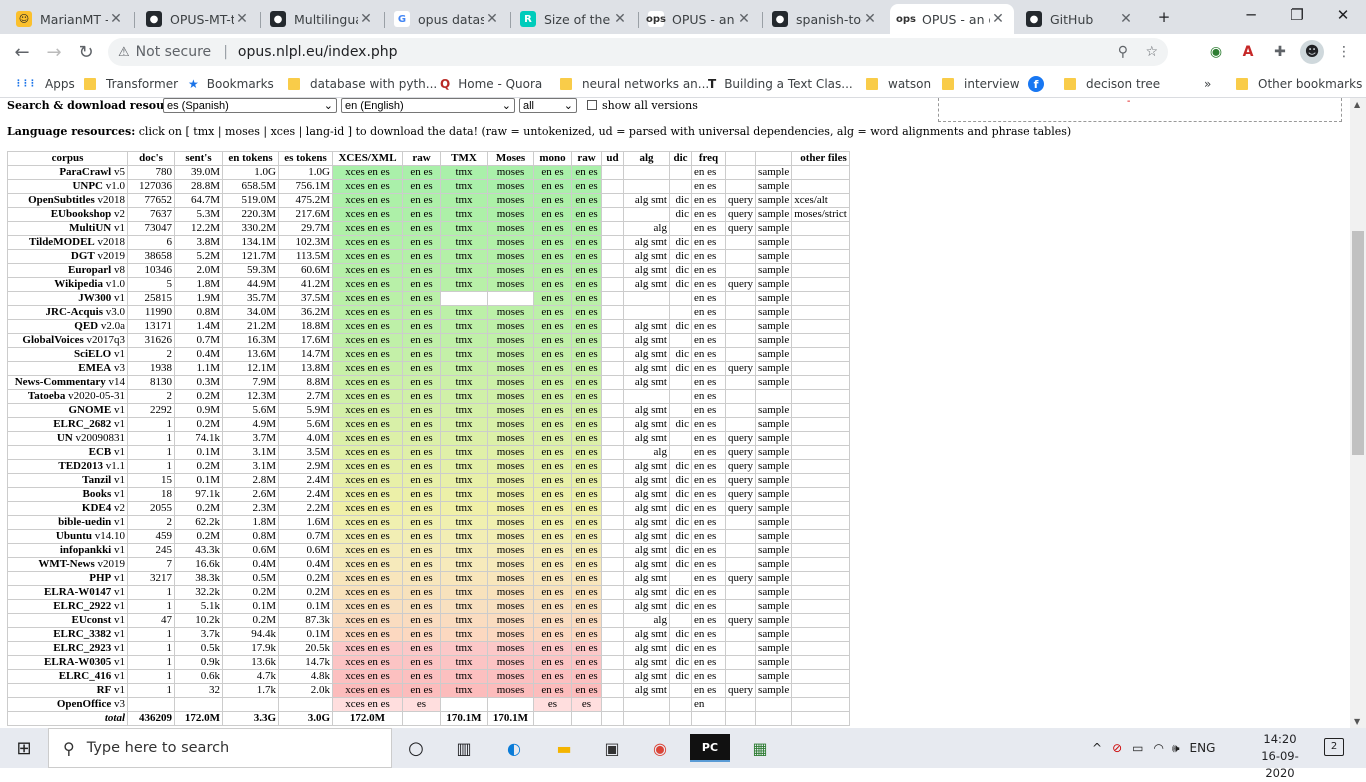 This screenshot has width=1366, height=782. Describe the element at coordinates (612, 748) in the screenshot. I see `store-icon: ▣` at that location.